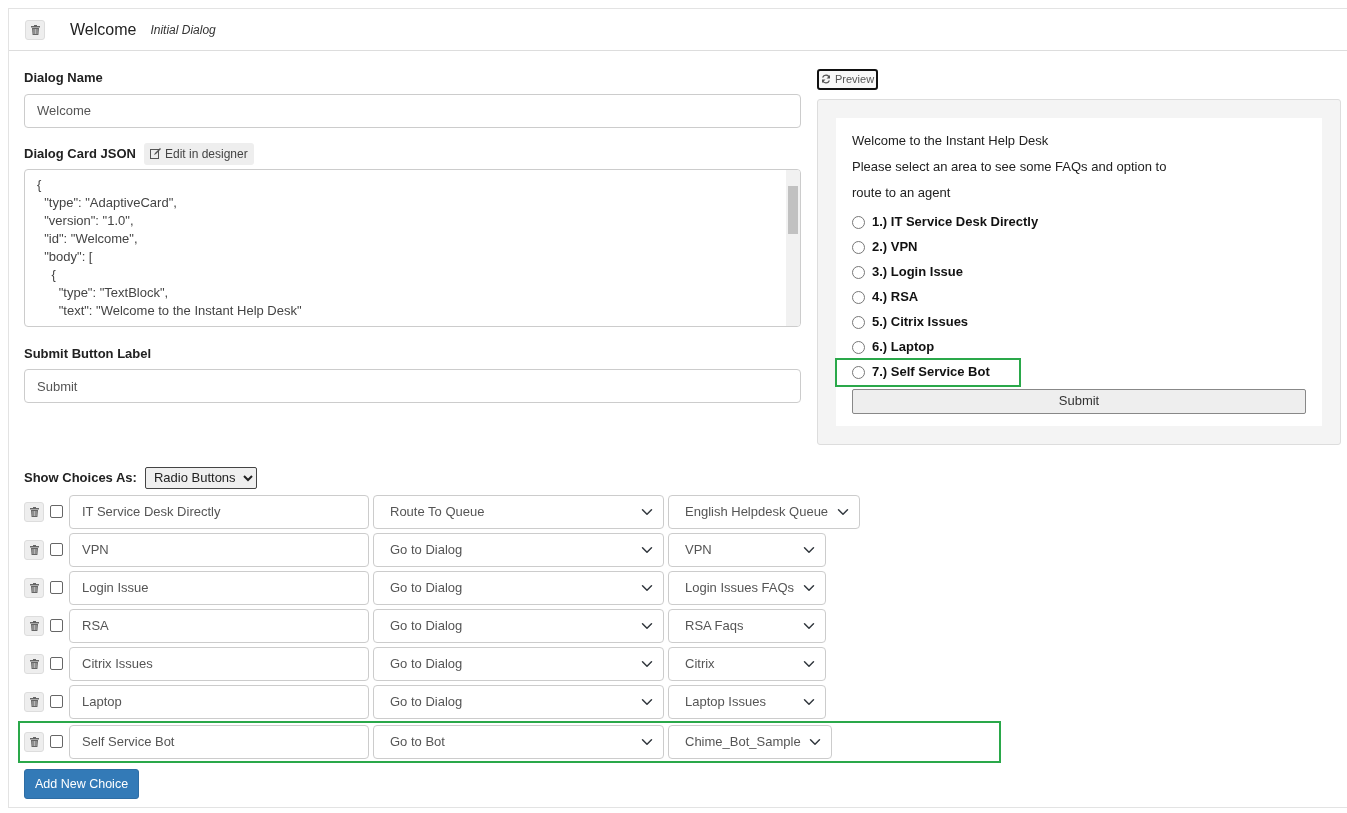 Image resolution: width=1347 pixels, height=813 pixels. Describe the element at coordinates (200, 477) in the screenshot. I see `show-choices-dropdown: Radio Buttons` at that location.